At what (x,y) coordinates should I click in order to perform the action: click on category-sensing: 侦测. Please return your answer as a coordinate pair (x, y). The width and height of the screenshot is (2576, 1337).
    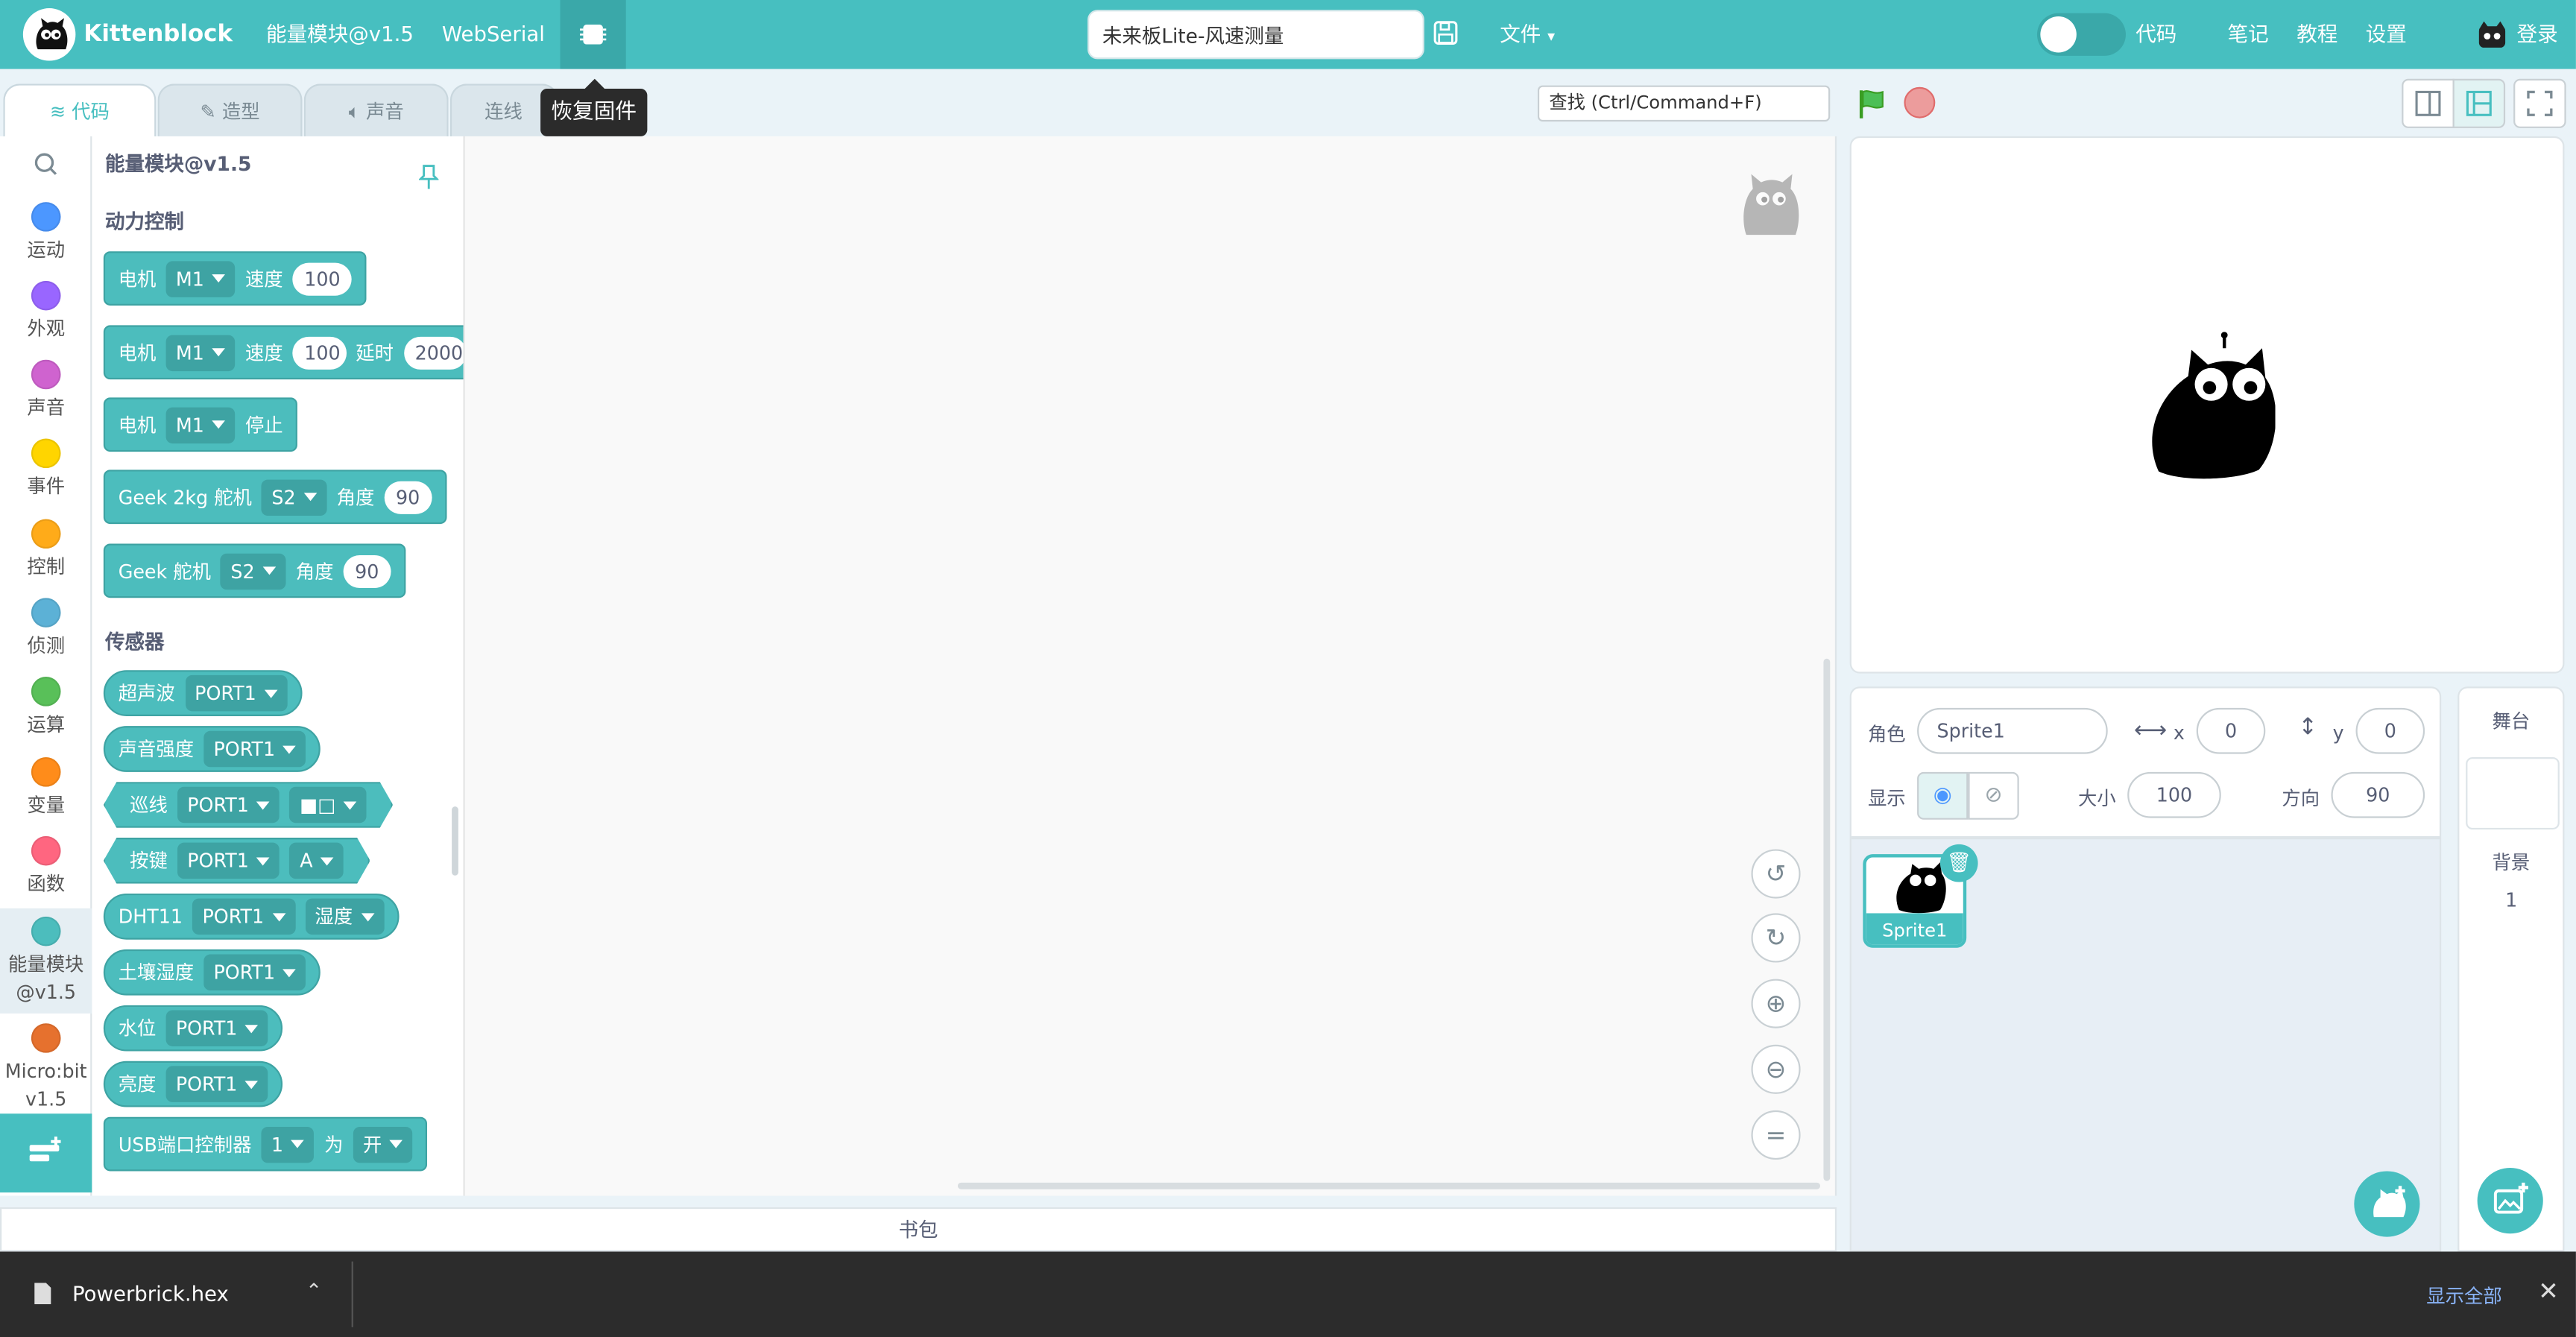
    Looking at the image, I should click on (46, 628).